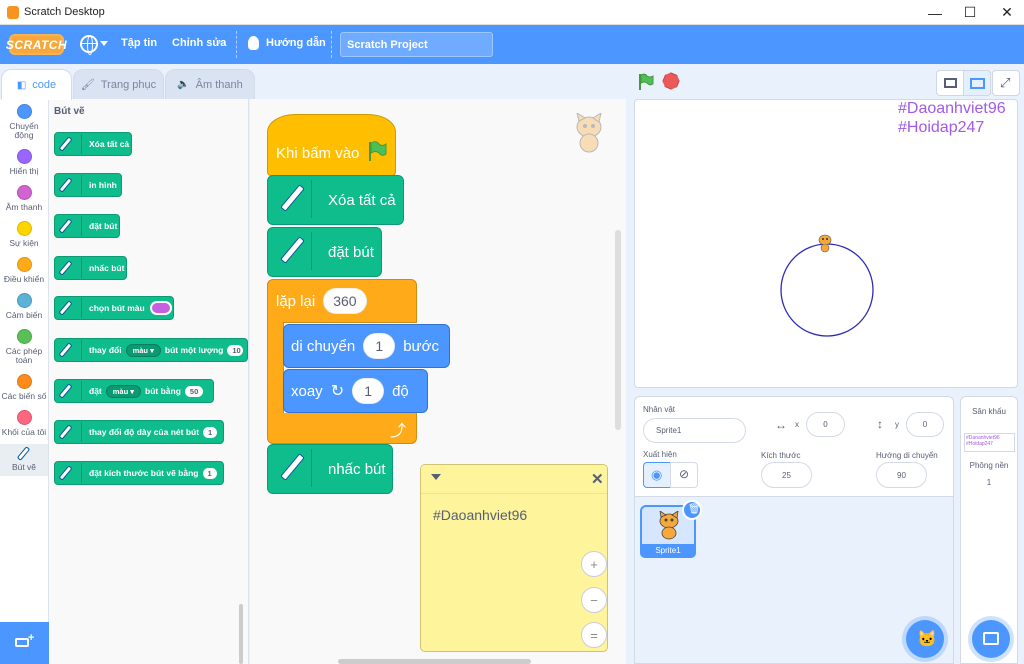 This screenshot has width=1024, height=664. What do you see at coordinates (24, 279) in the screenshot?
I see `category-label: Điều khiển` at bounding box center [24, 279].